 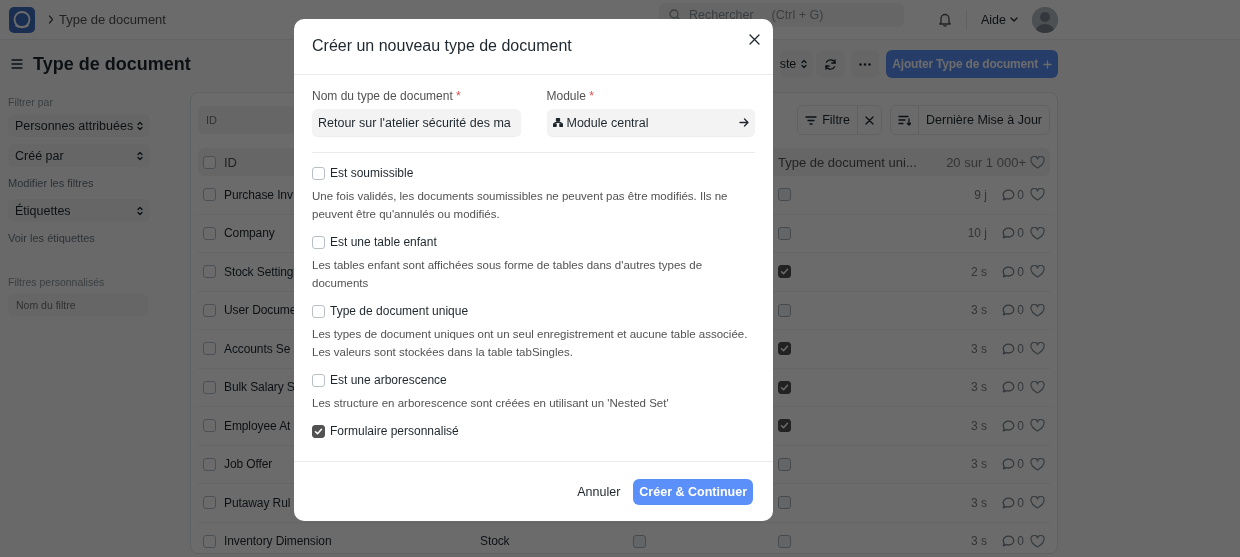 What do you see at coordinates (831, 64) in the screenshot?
I see `refresh-icon` at bounding box center [831, 64].